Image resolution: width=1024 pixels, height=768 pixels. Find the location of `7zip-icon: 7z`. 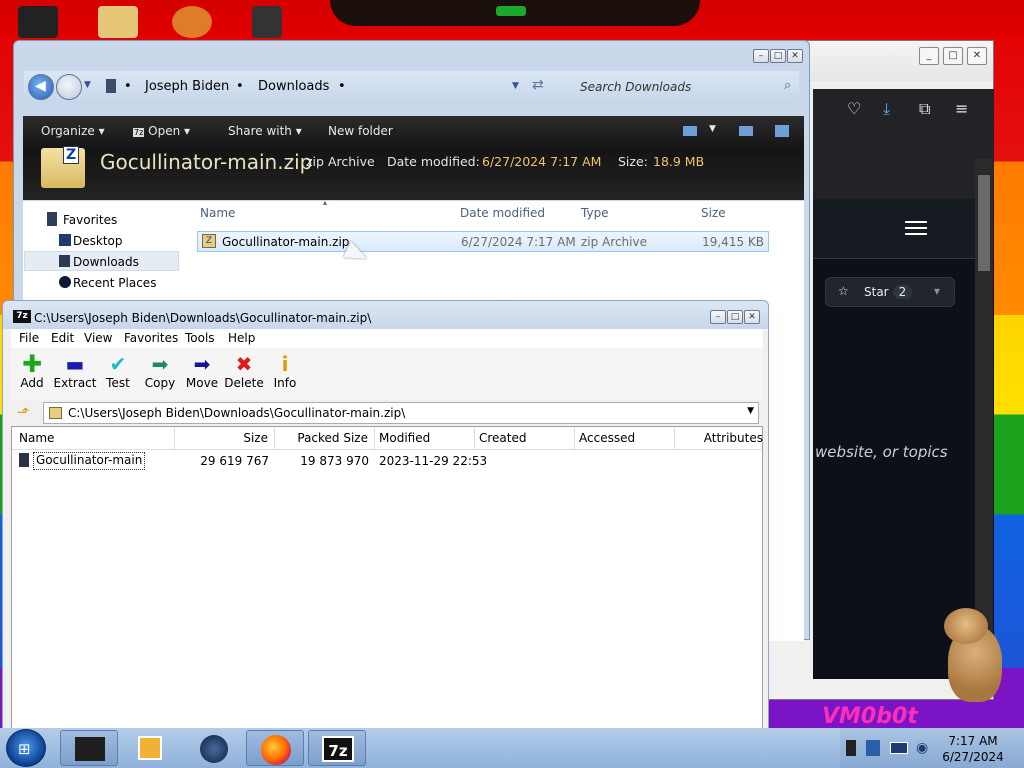

7zip-icon: 7z is located at coordinates (139, 132).